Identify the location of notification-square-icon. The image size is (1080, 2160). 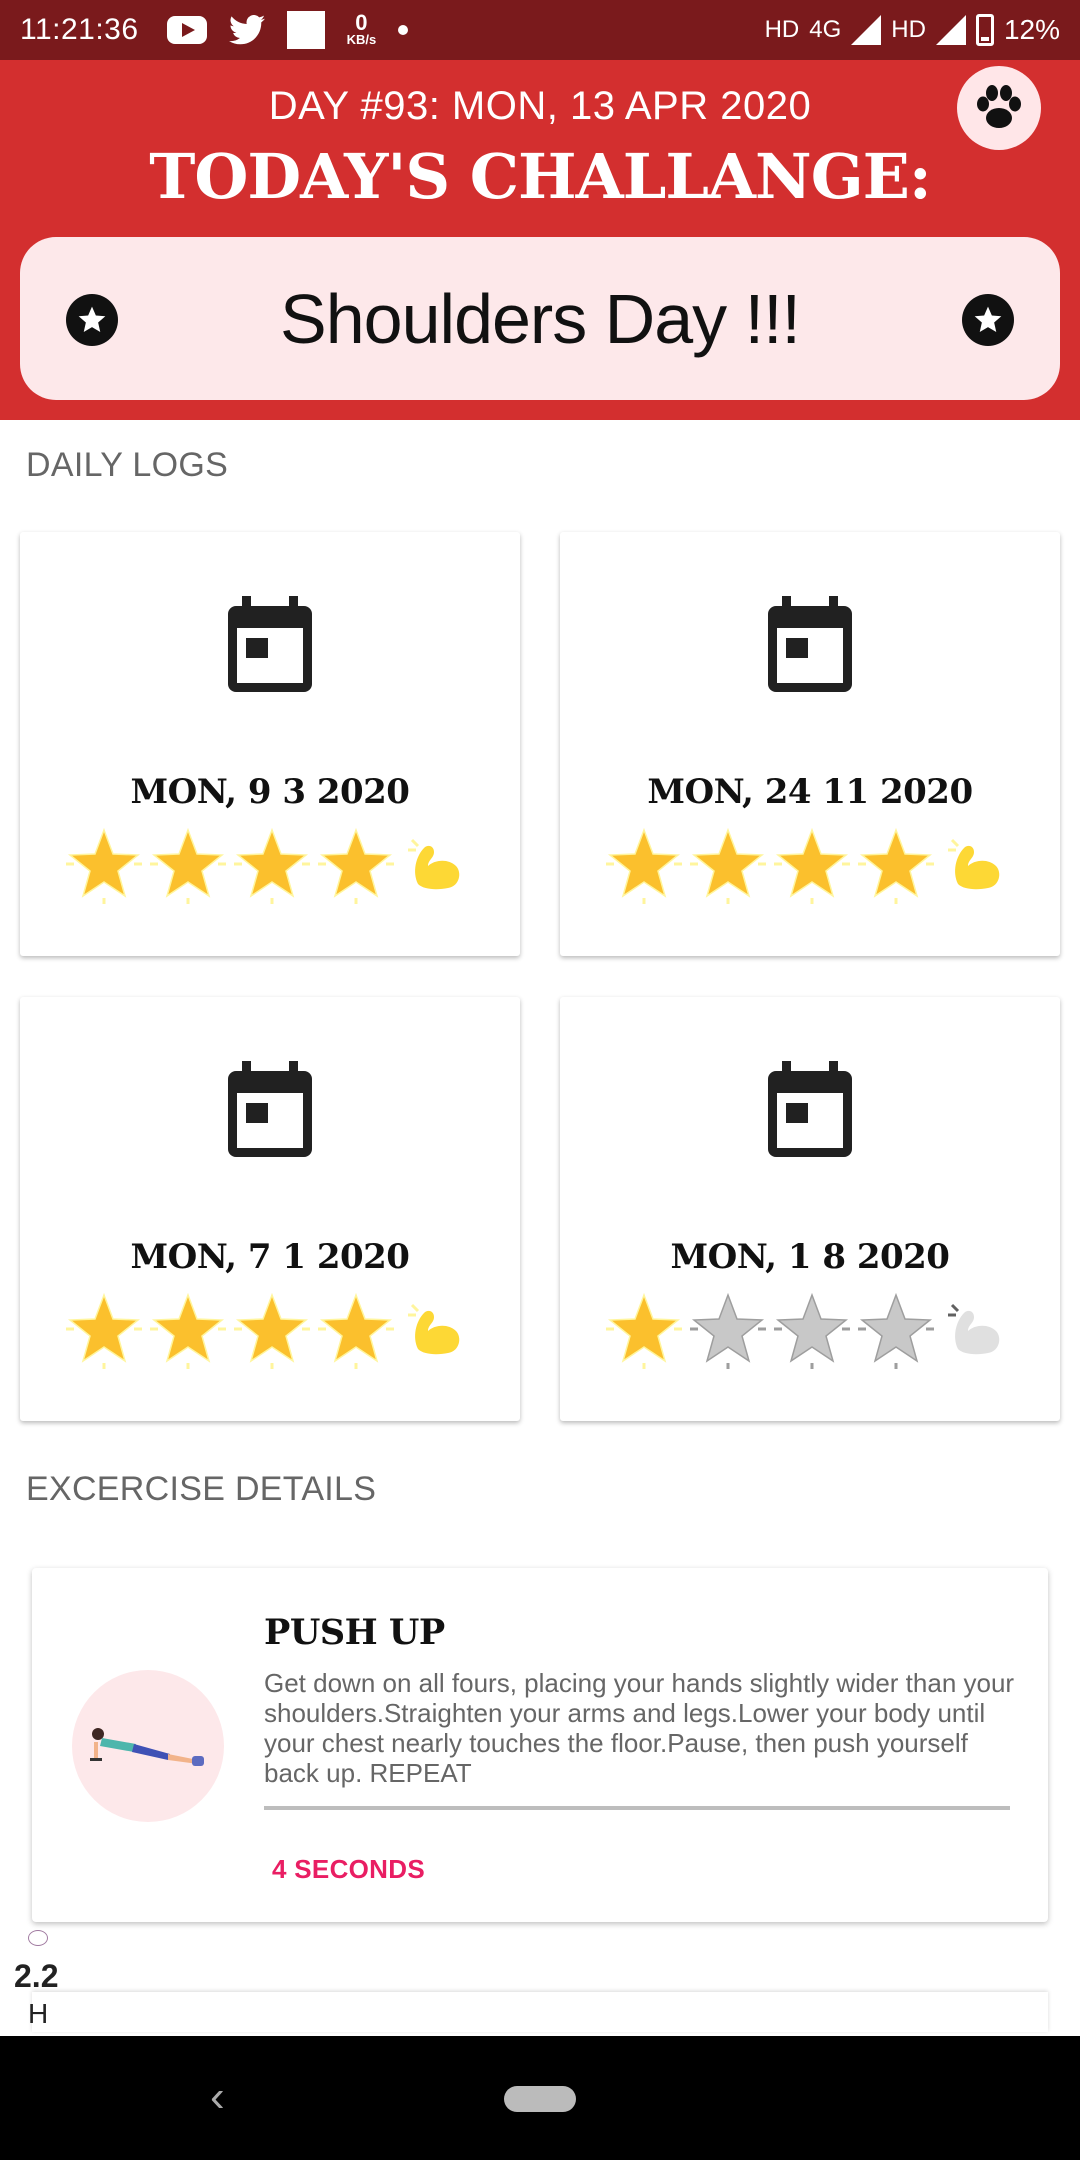
(305, 30).